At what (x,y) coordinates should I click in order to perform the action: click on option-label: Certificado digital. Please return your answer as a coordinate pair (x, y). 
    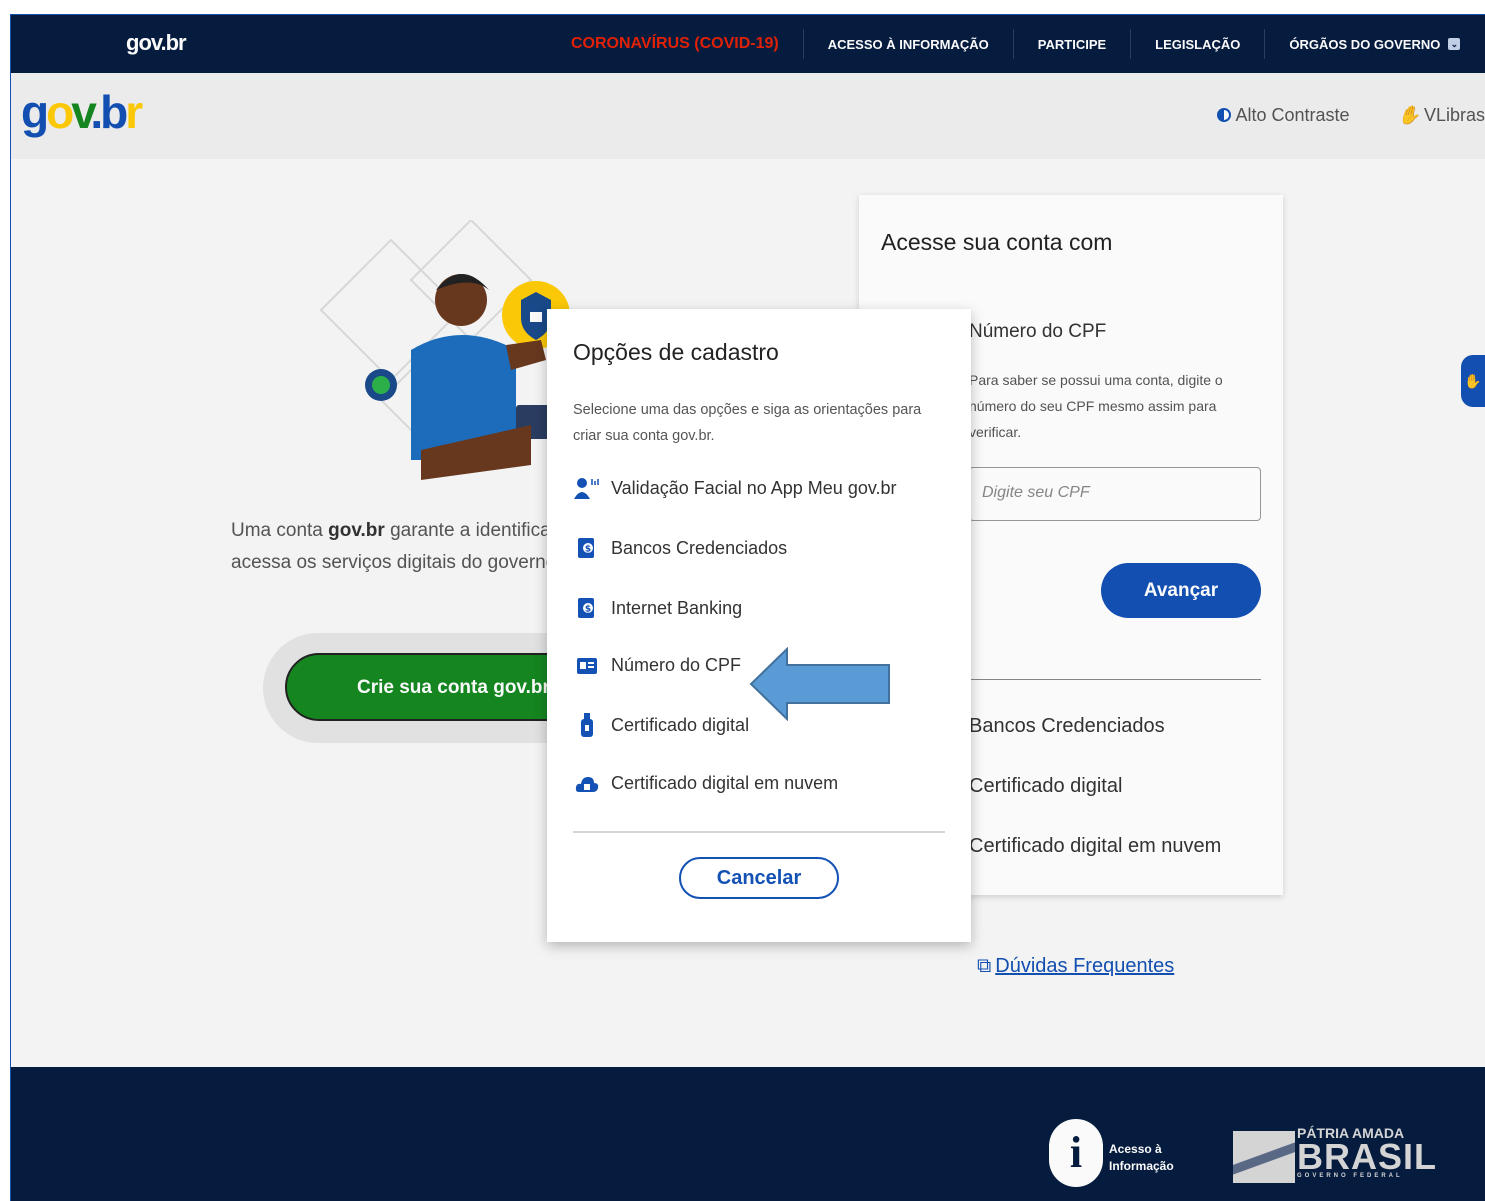
    Looking at the image, I should click on (680, 724).